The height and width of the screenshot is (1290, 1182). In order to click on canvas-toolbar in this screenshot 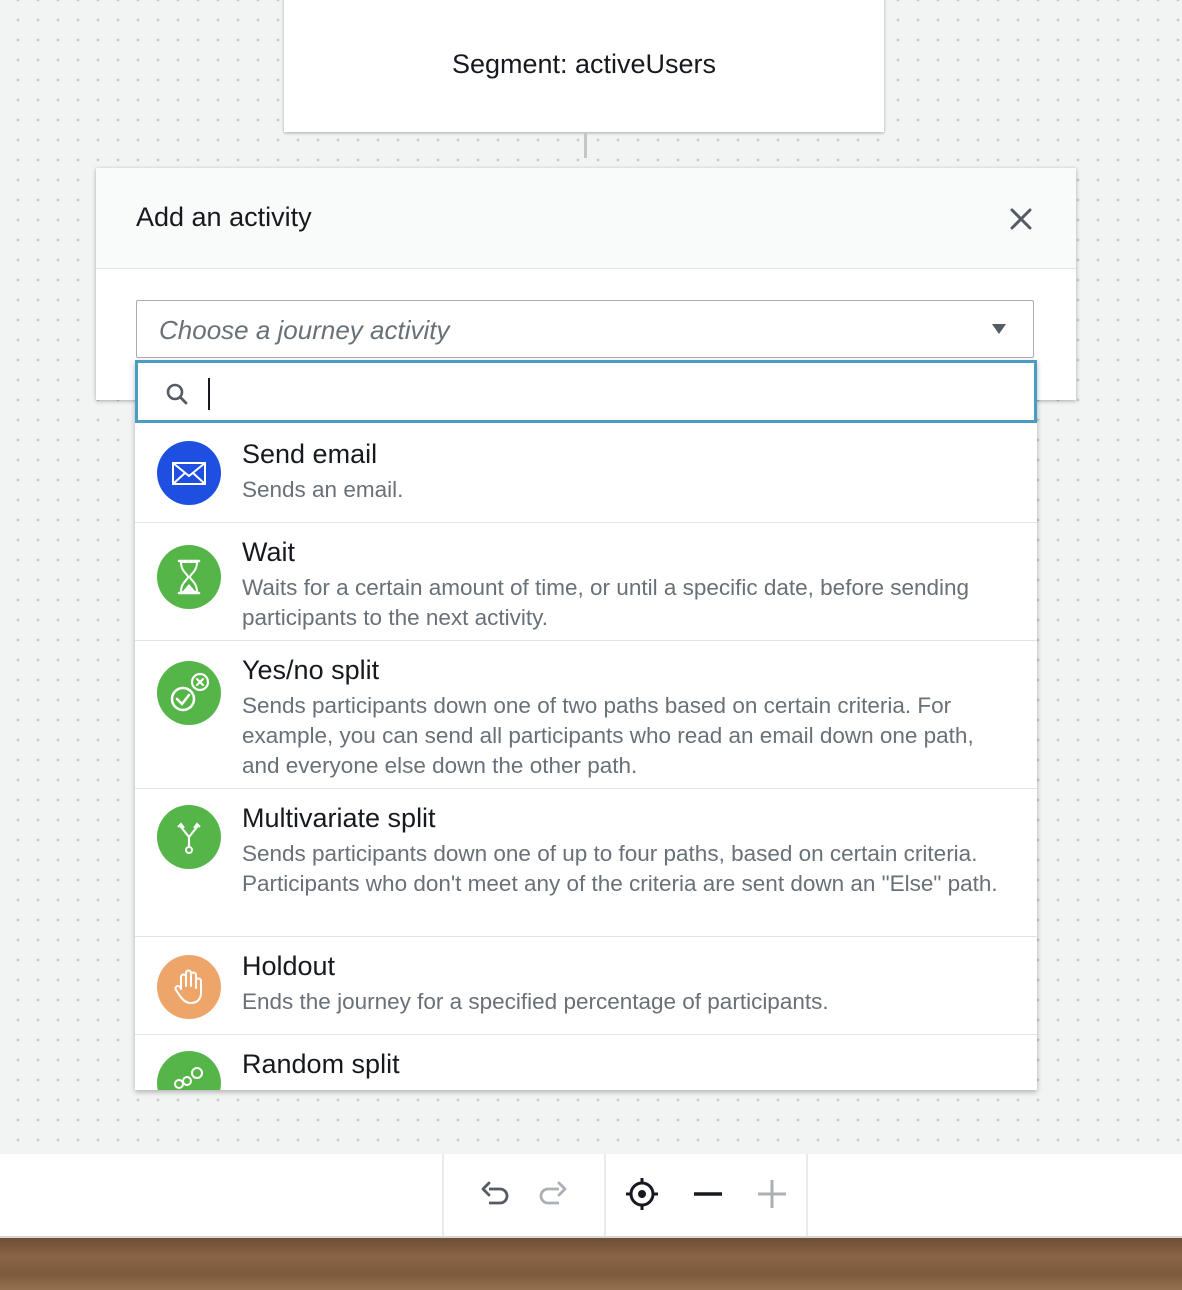, I will do `click(591, 1196)`.